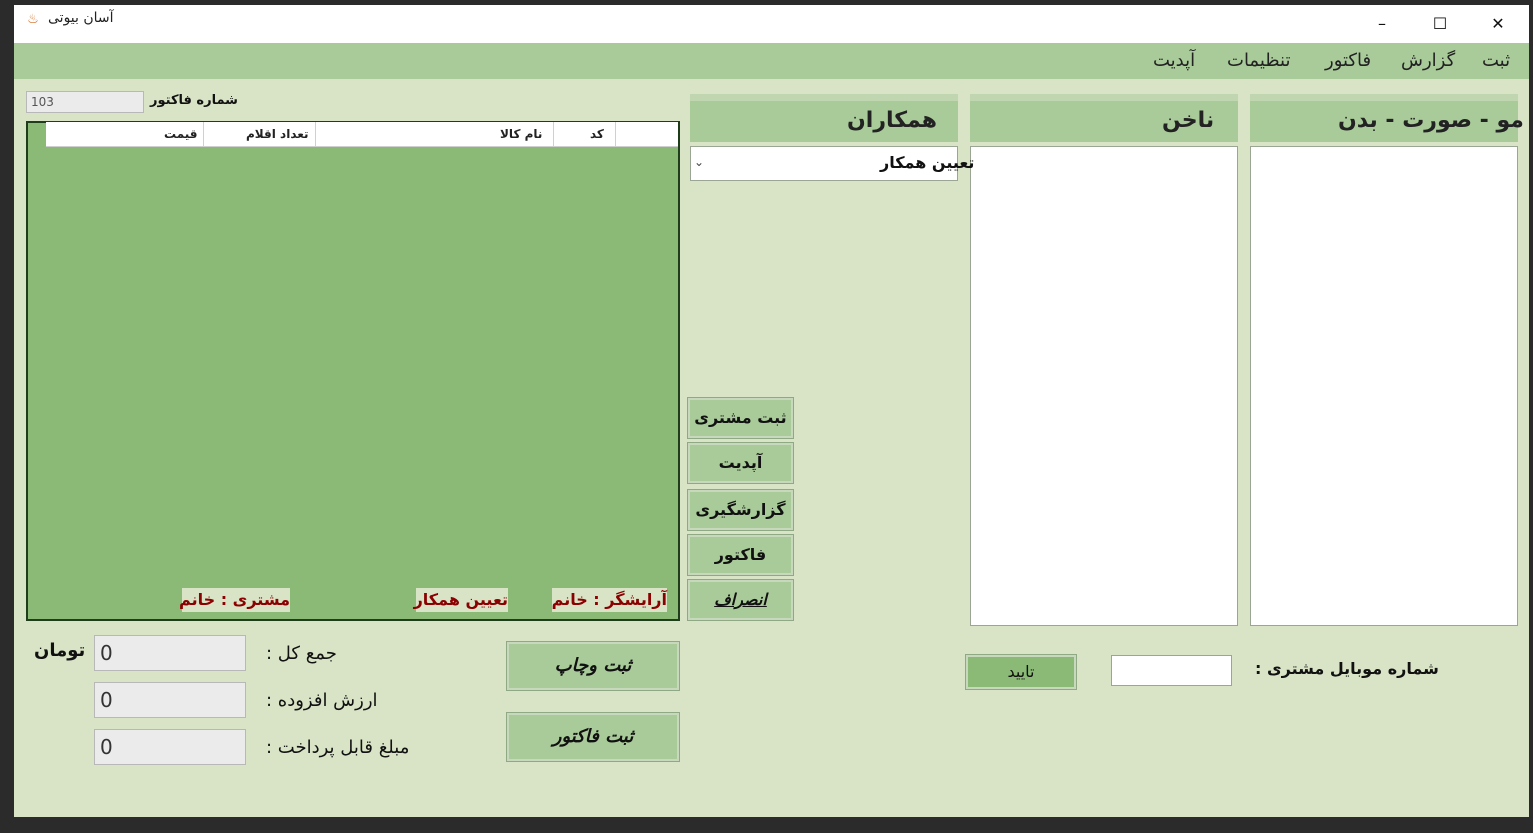 The width and height of the screenshot is (1533, 833). I want to click on maximize-icon: ☐, so click(1440, 24).